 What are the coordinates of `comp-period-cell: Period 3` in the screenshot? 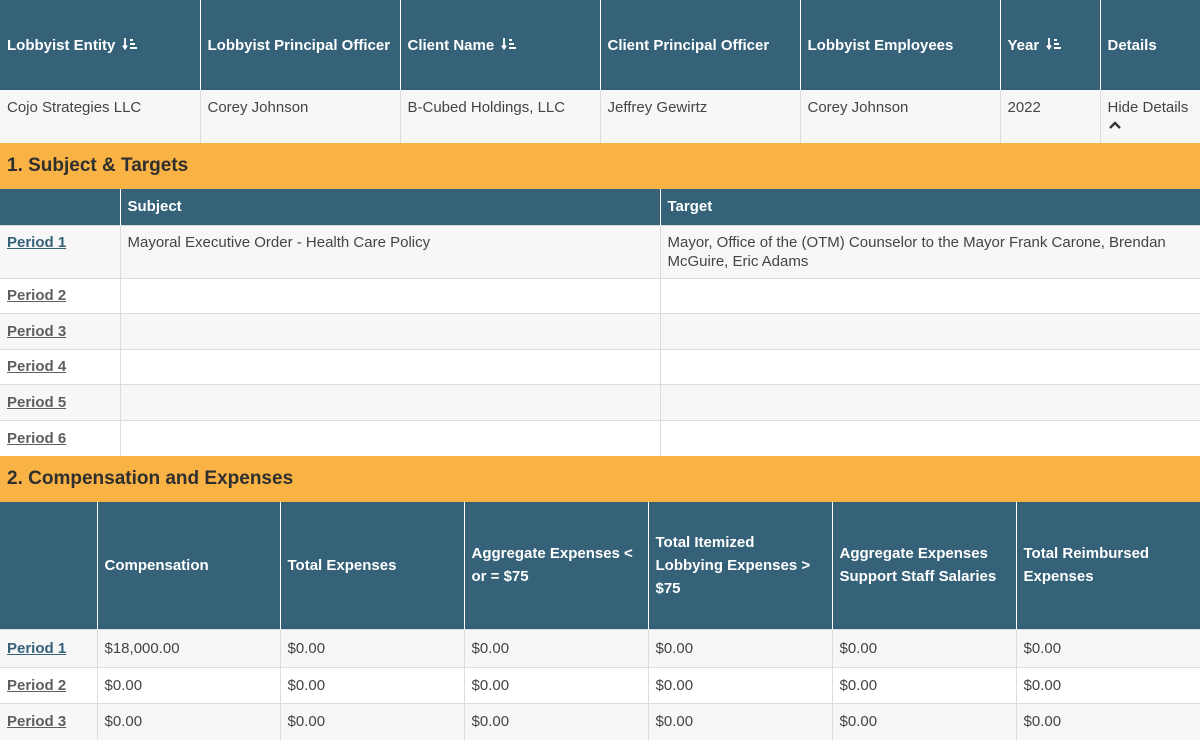 It's located at (48, 721).